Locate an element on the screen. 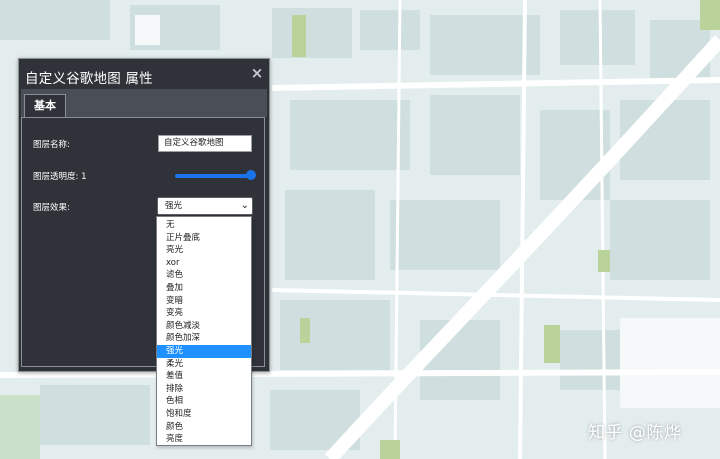  tab-bar: 基本 is located at coordinates (144, 103).